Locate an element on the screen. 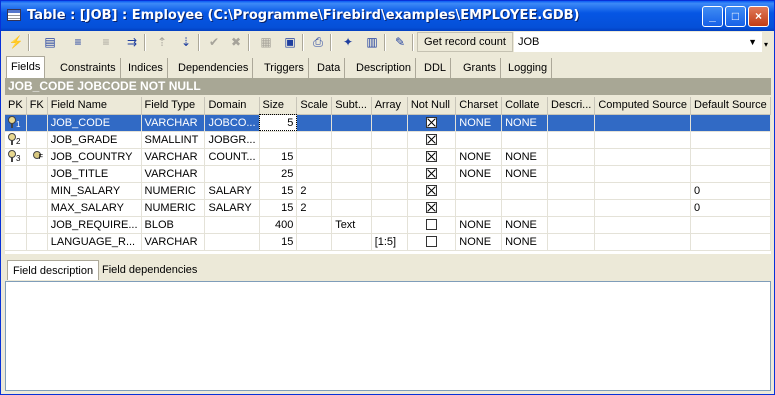 This screenshot has width=775, height=395. tab-data: Data is located at coordinates (329, 68).